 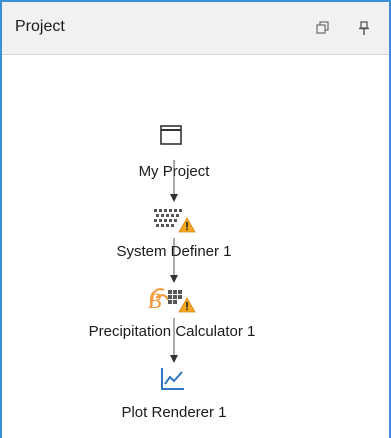 What do you see at coordinates (172, 138) in the screenshot?
I see `project-window-icon` at bounding box center [172, 138].